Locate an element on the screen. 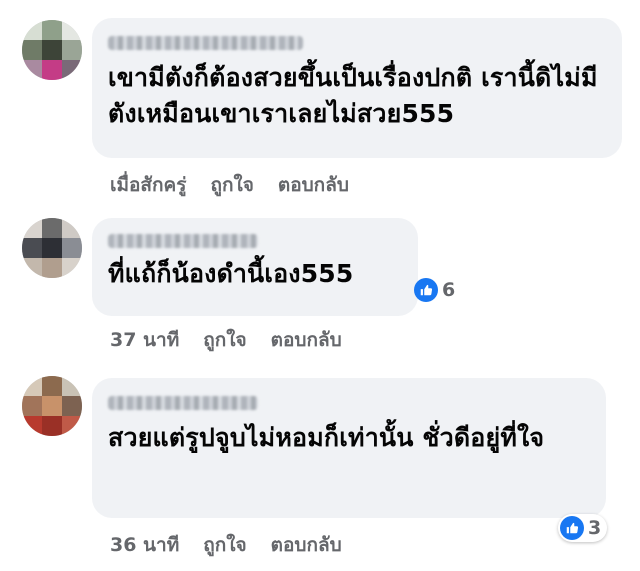 This screenshot has width=640, height=571. reaction-count-number: 6 is located at coordinates (449, 290).